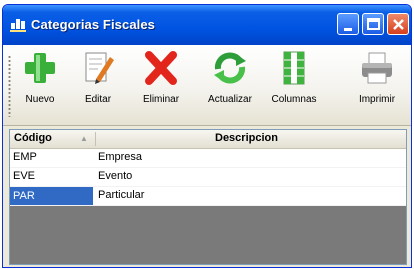  I want to click on columnas-button: Columnas, so click(294, 85).